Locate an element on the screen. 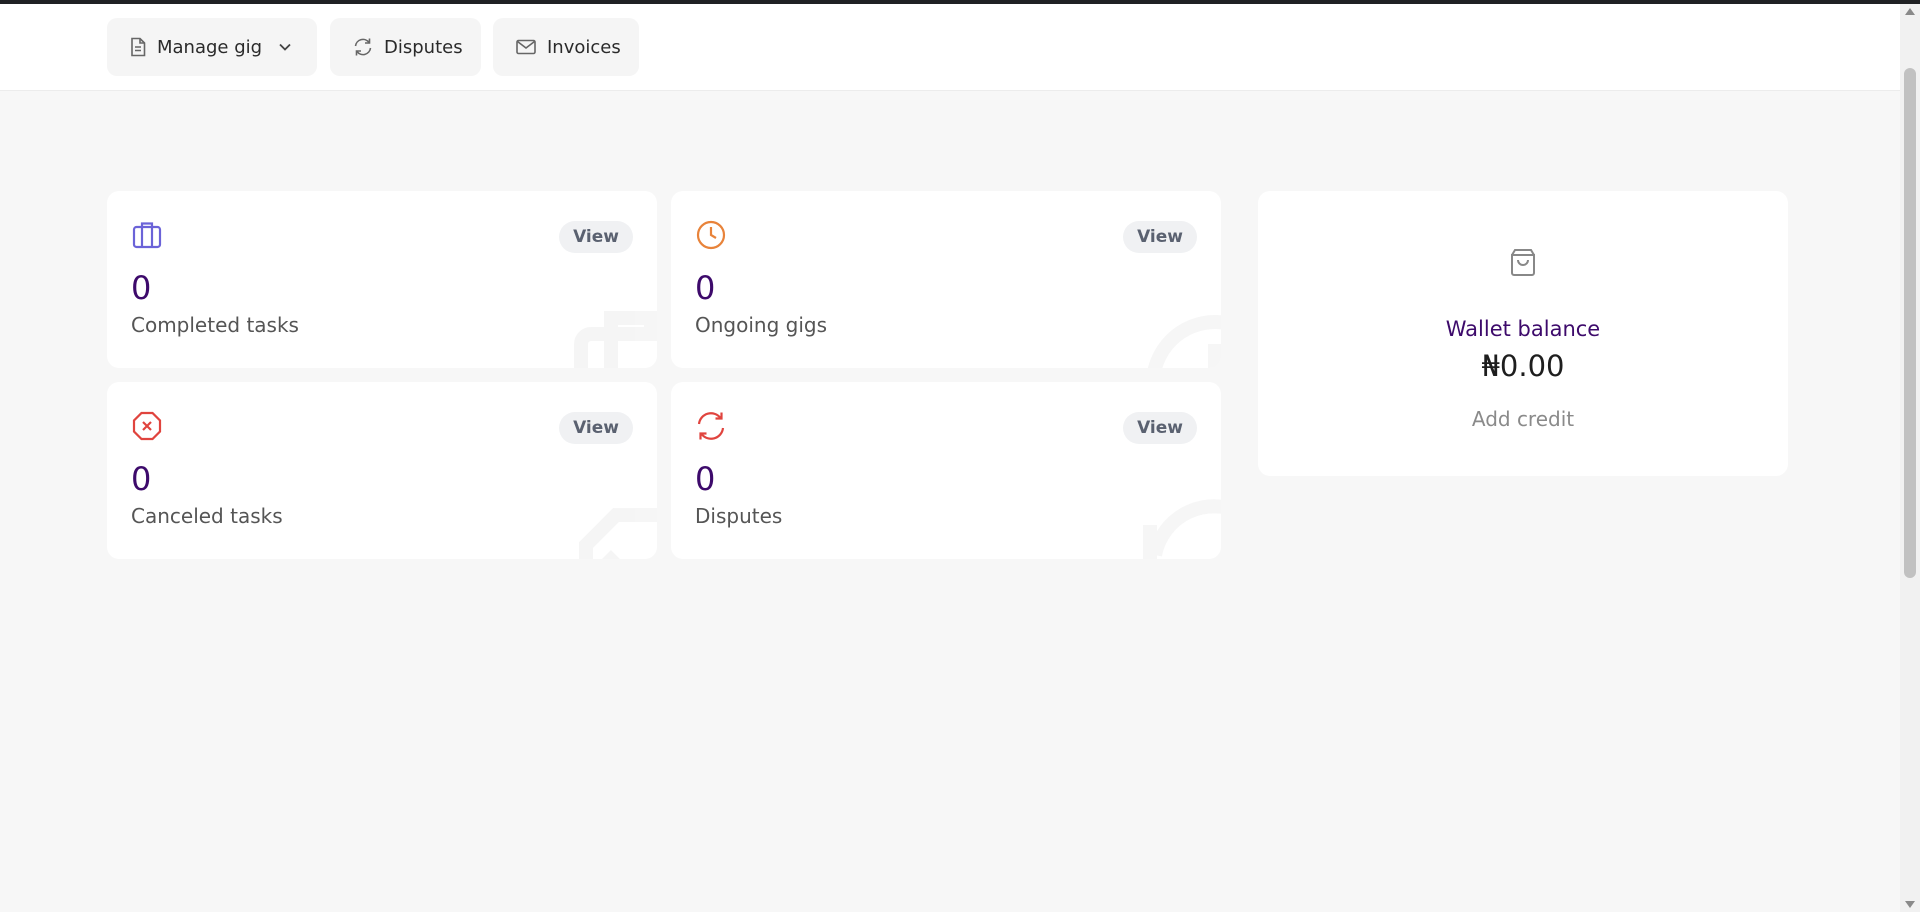  disputes-label: Disputes is located at coordinates (739, 516).